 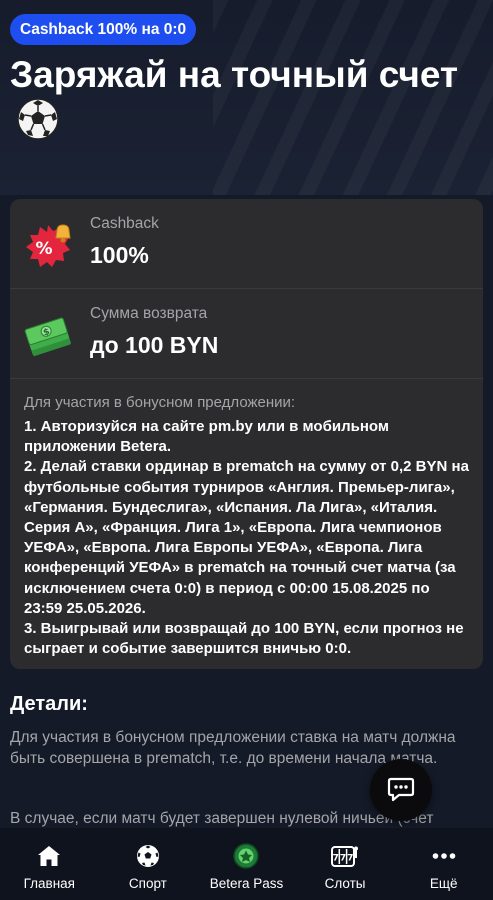 What do you see at coordinates (160, 402) in the screenshot?
I see `terms-intro: Для участия в бонусном предложении:` at bounding box center [160, 402].